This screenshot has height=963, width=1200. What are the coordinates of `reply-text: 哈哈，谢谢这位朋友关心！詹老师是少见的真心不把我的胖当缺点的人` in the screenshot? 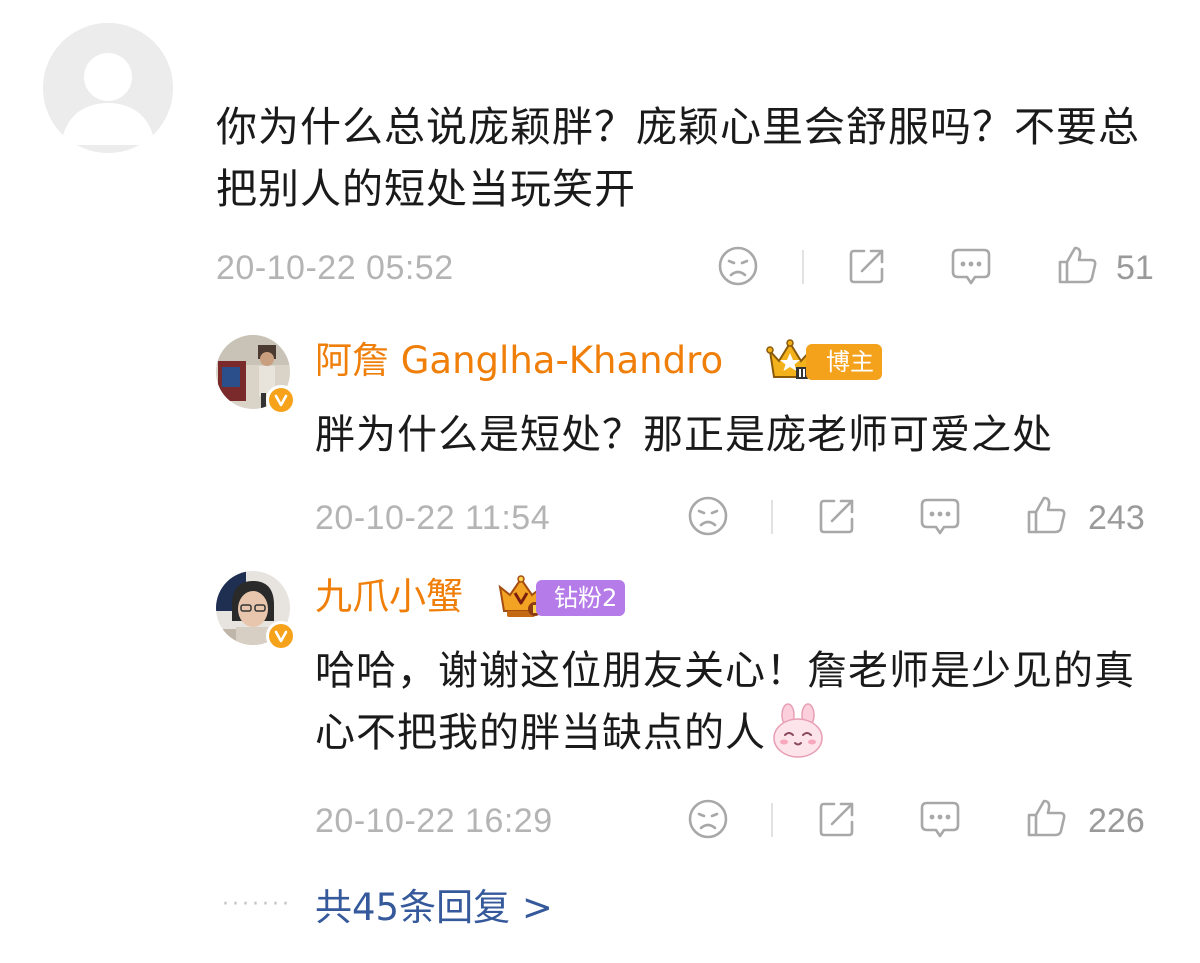 It's located at (745, 702).